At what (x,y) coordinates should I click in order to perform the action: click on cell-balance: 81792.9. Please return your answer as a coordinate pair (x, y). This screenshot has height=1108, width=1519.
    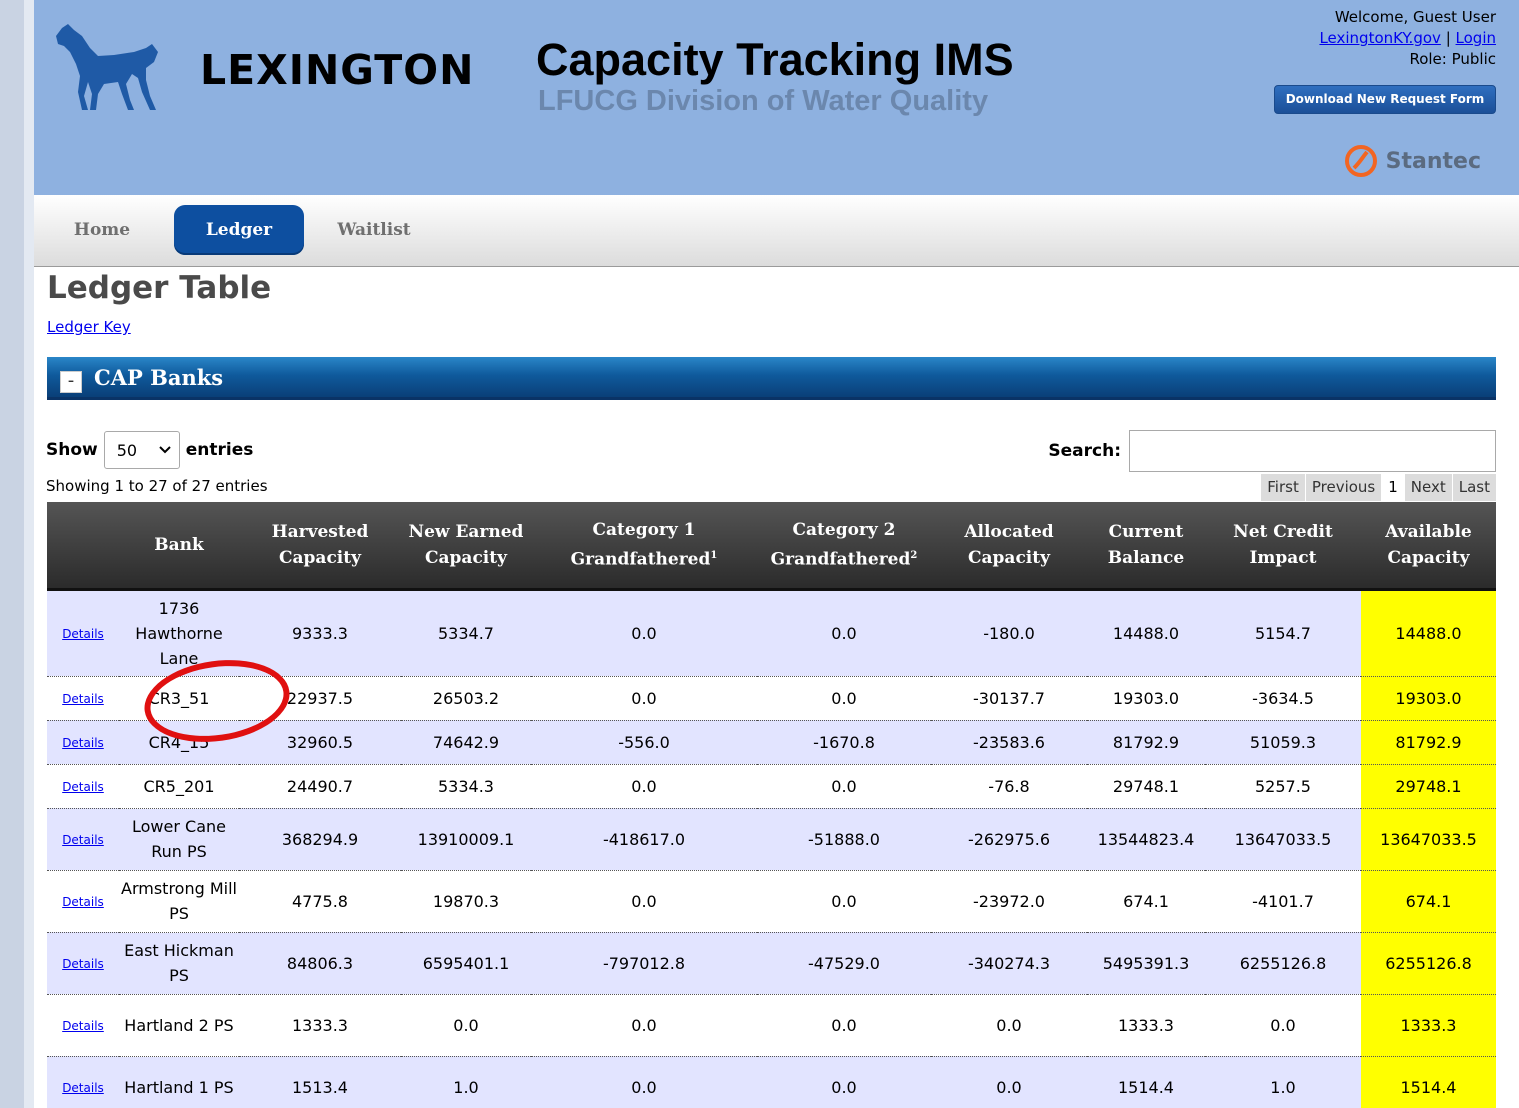
    Looking at the image, I should click on (1146, 742).